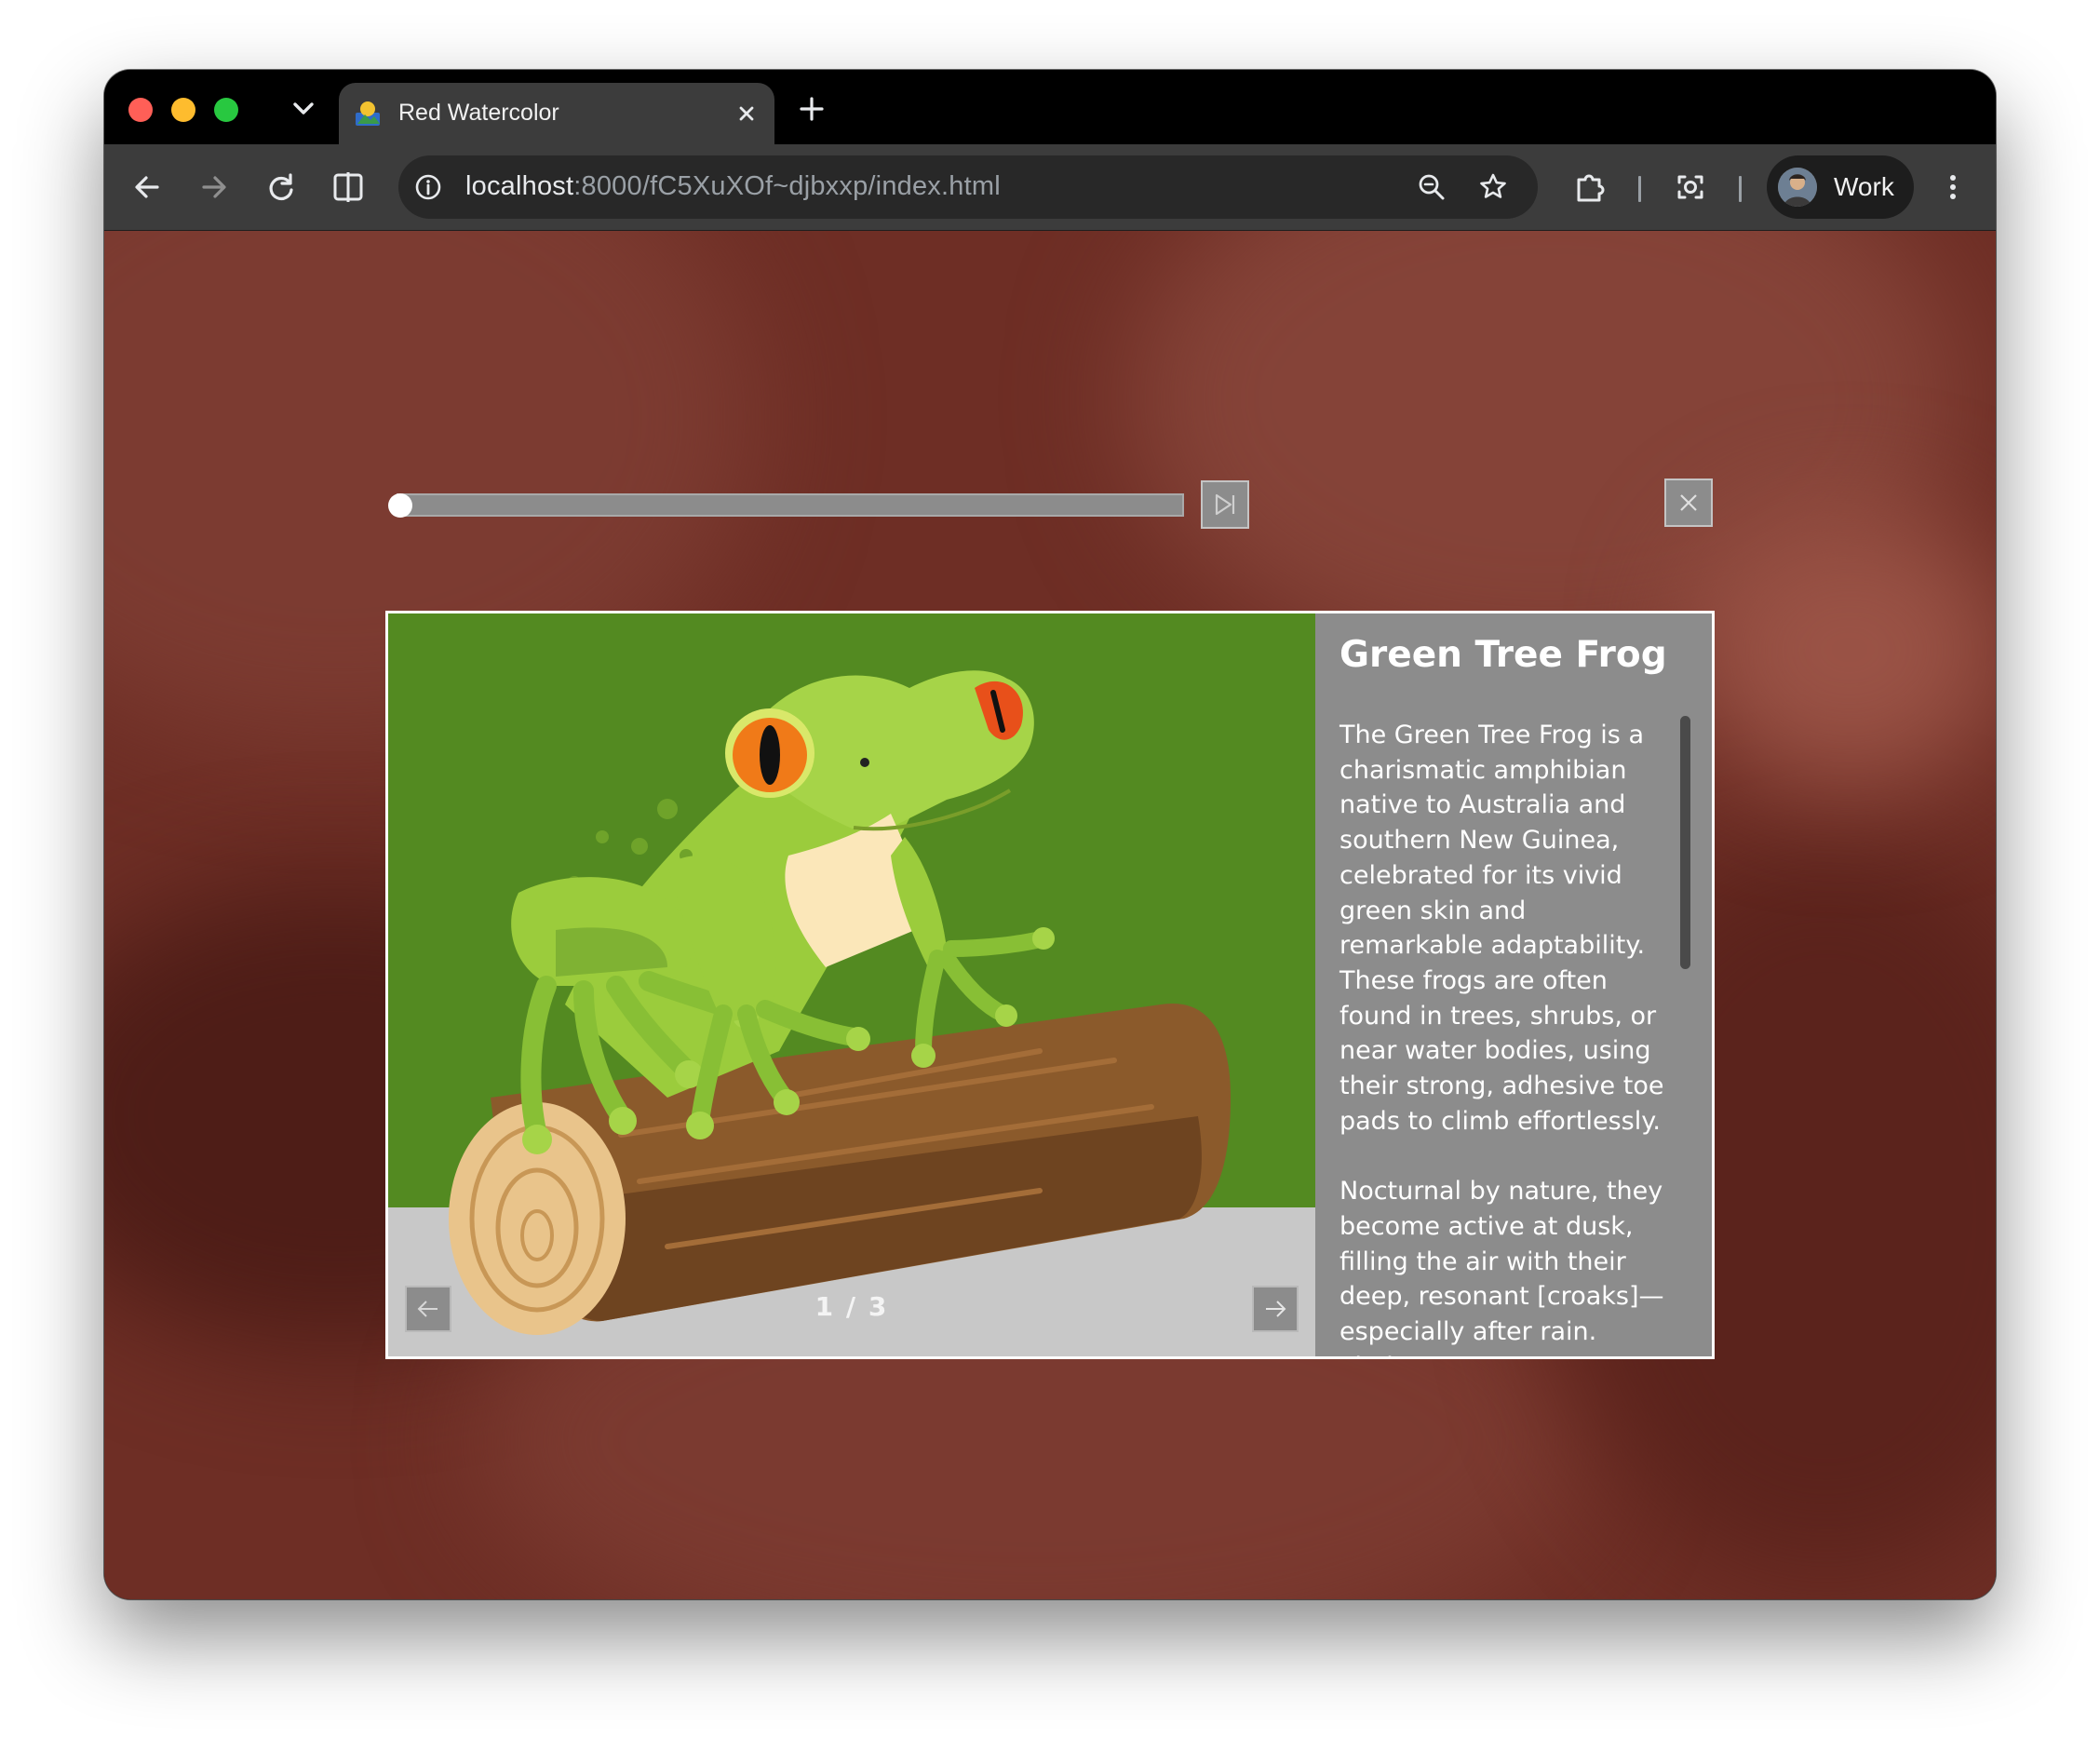 The height and width of the screenshot is (1739, 2100). What do you see at coordinates (790, 505) in the screenshot?
I see `slideshow-progress-bar` at bounding box center [790, 505].